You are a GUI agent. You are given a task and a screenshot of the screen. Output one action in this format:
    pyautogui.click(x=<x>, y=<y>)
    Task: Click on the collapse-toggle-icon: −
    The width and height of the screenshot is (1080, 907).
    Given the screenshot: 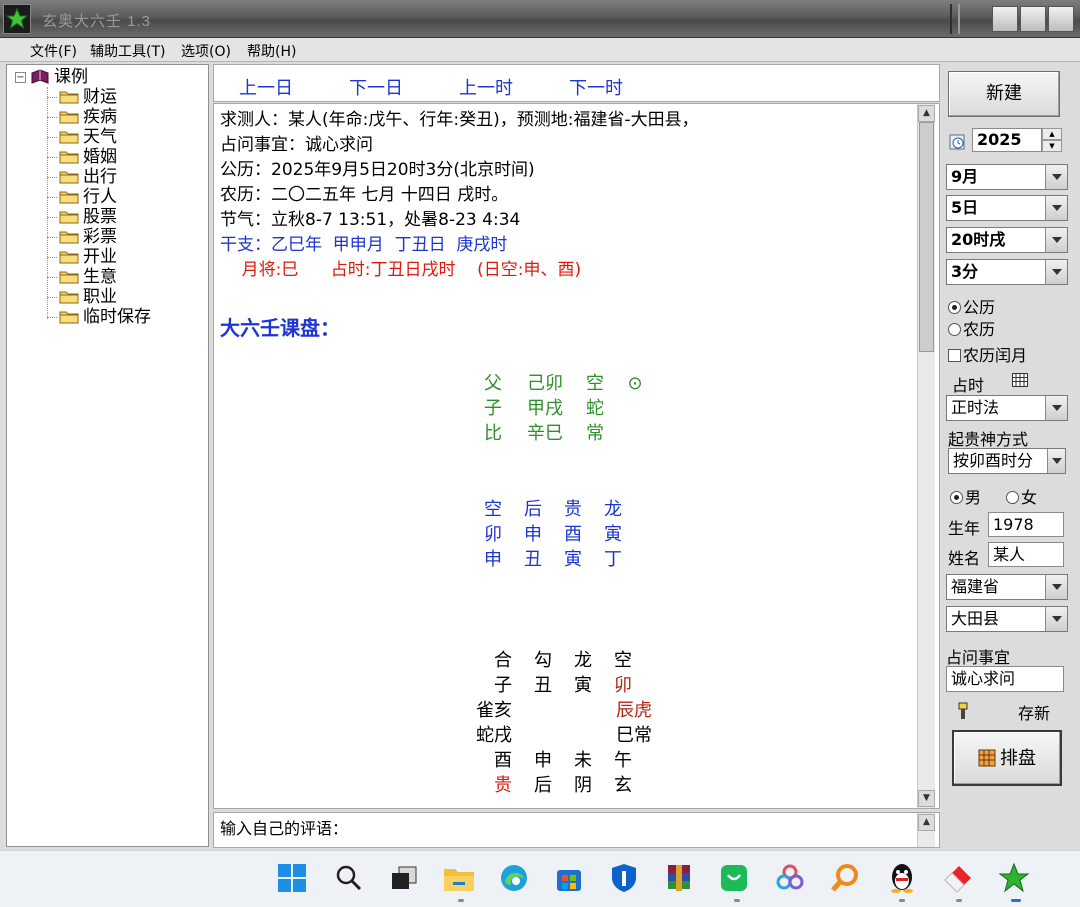 What is the action you would take?
    pyautogui.click(x=20, y=77)
    